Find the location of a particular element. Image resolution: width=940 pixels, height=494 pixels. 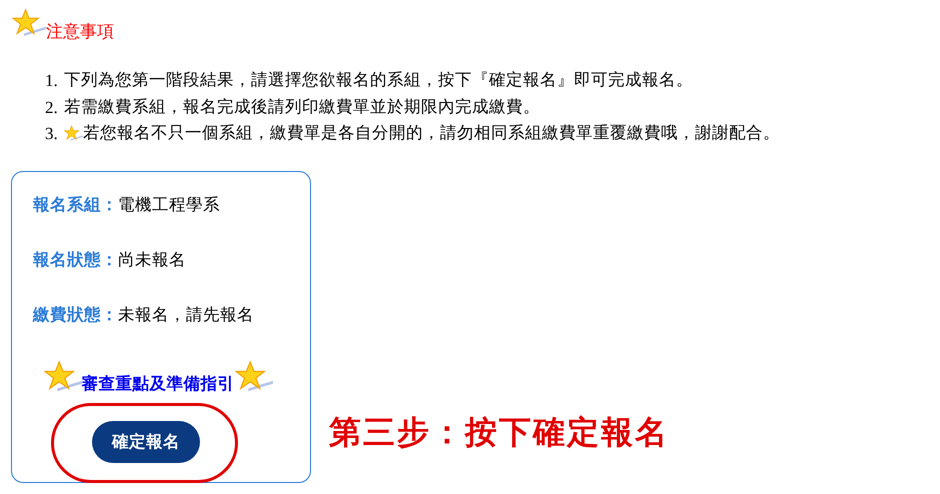

notice-text: 若您報名不只一個系組，繳費單是各自分開的，請勿相同系組繳費單重覆繳費哦，謝謝配合。 is located at coordinates (431, 133).